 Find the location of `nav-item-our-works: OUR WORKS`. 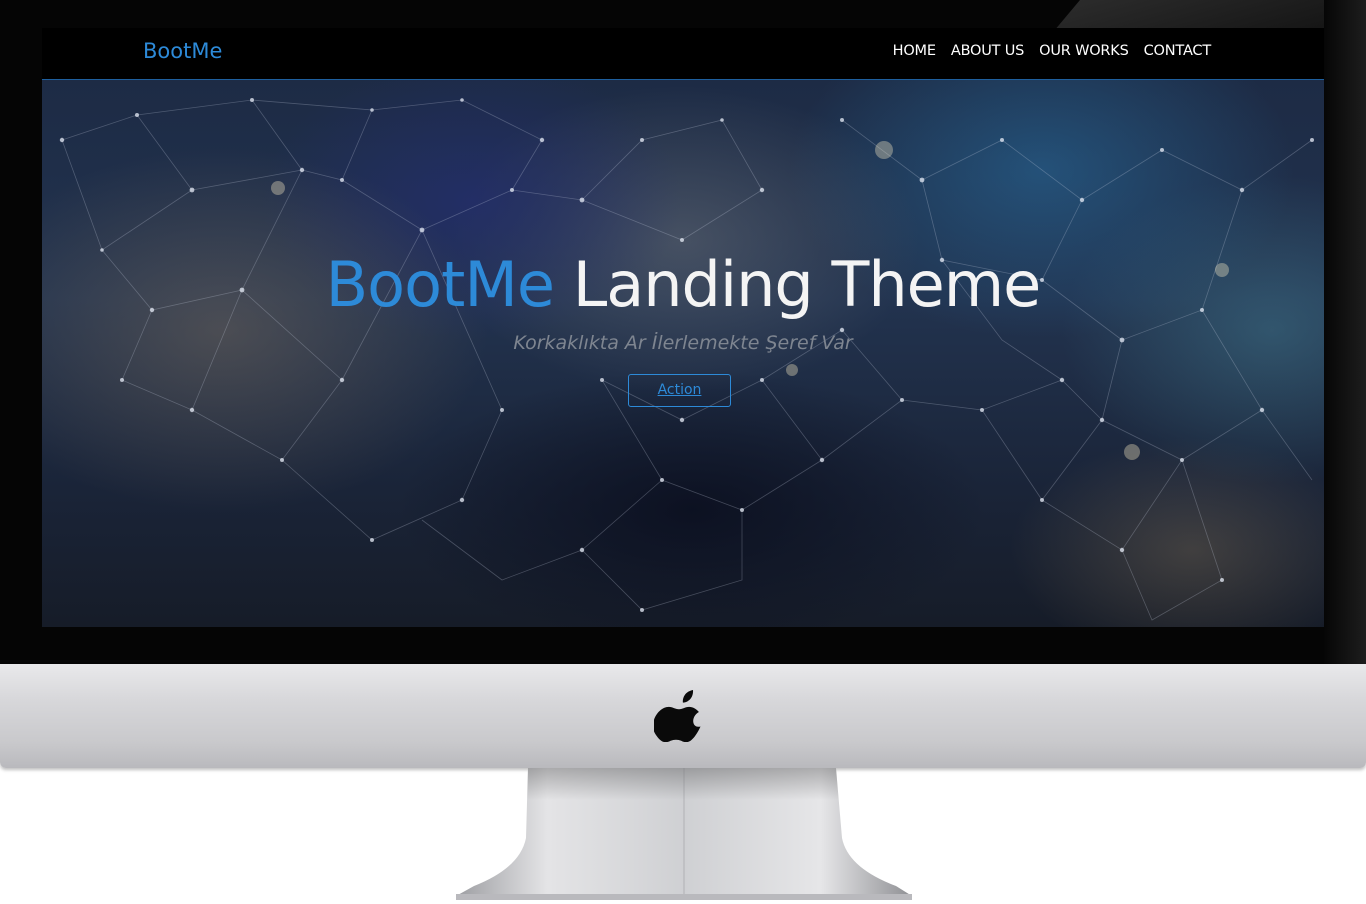

nav-item-our-works: OUR WORKS is located at coordinates (1084, 51).